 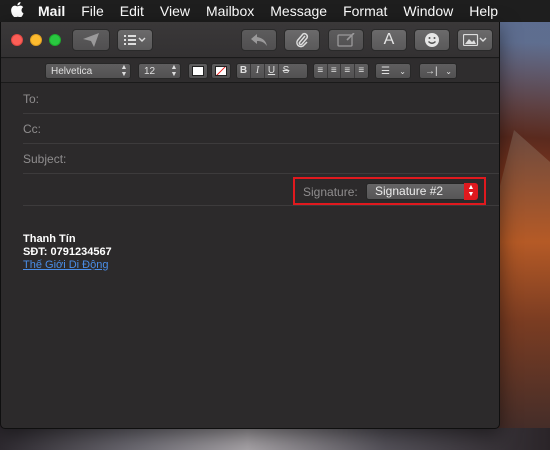 I want to click on italic-button: I, so click(x=258, y=71).